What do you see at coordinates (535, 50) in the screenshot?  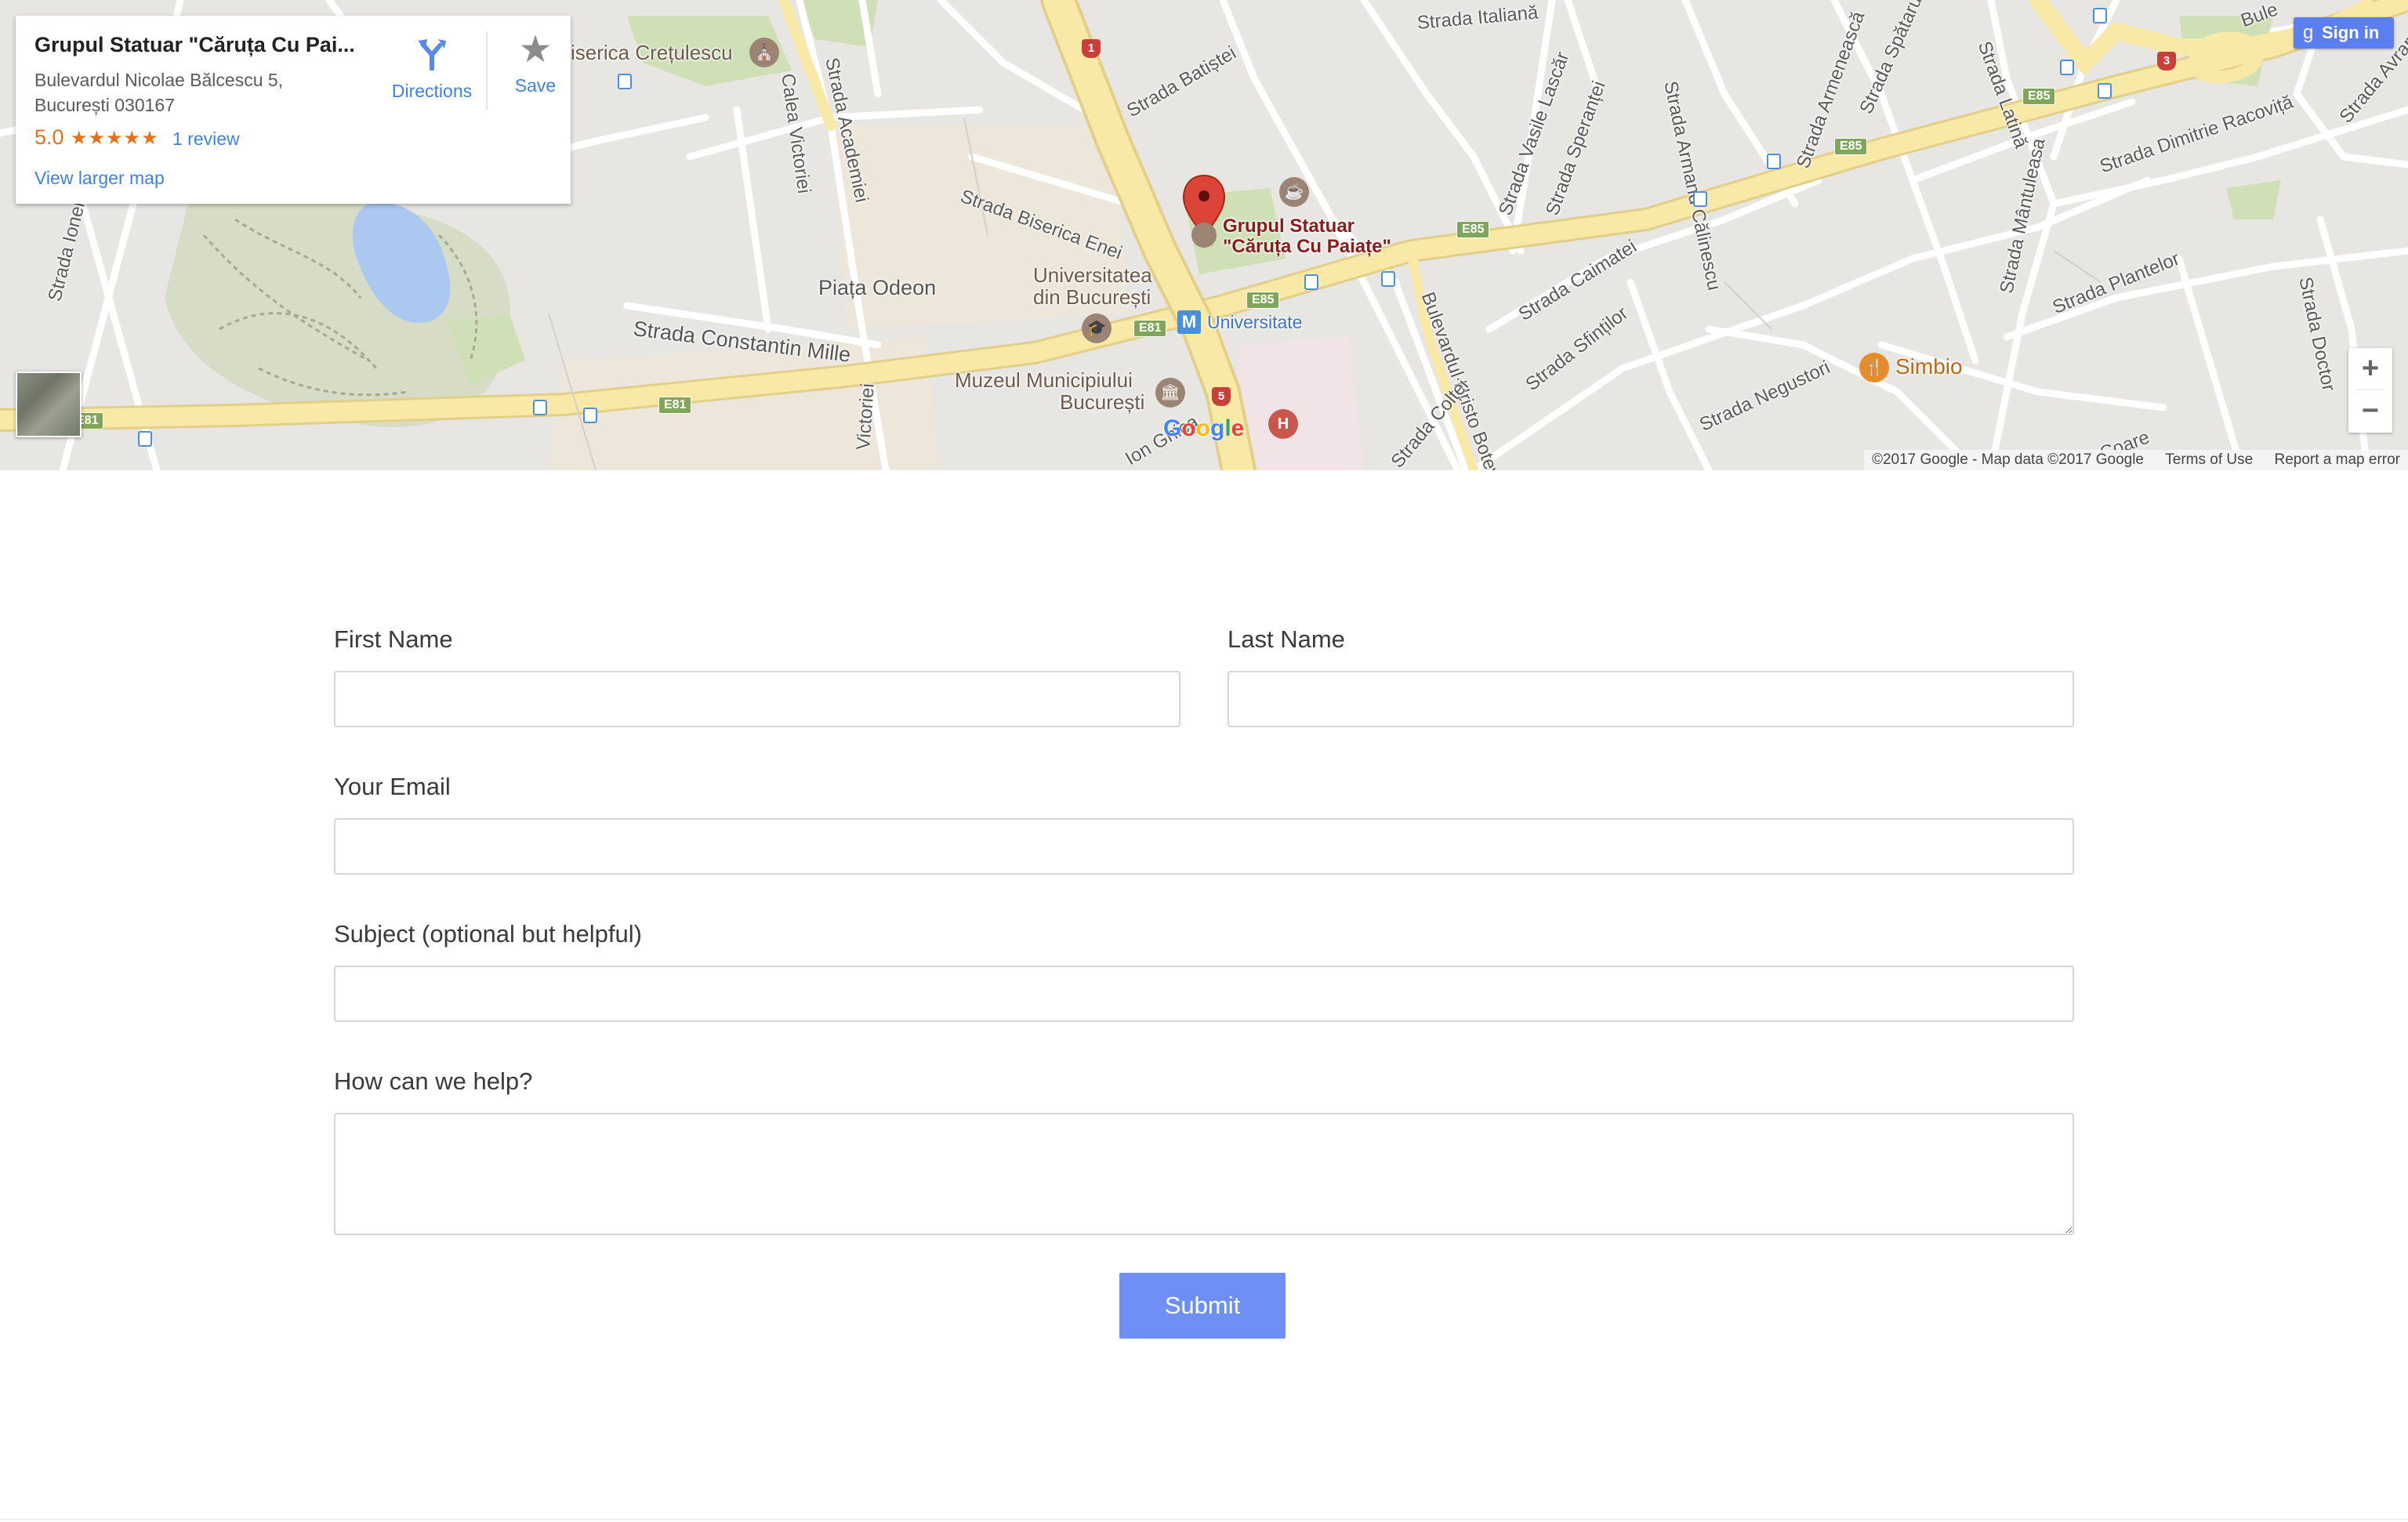 I see `star-icon: ★` at bounding box center [535, 50].